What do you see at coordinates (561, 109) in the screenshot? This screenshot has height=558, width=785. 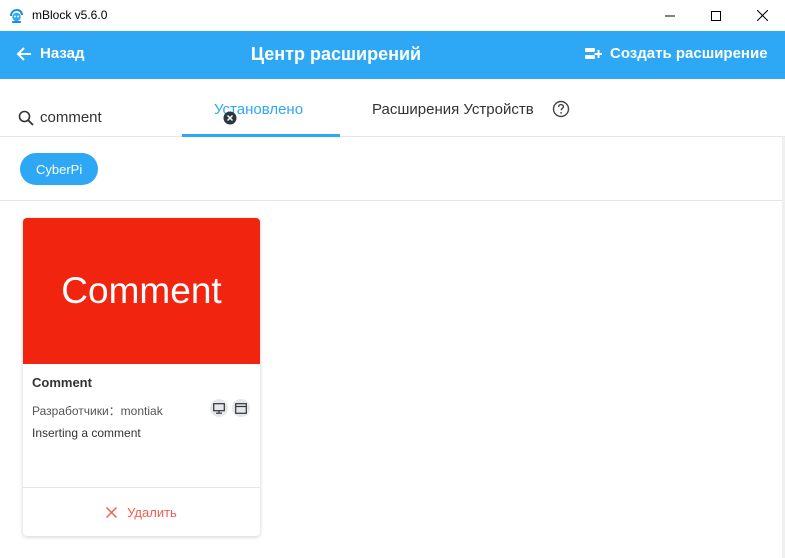 I see `question-icon` at bounding box center [561, 109].